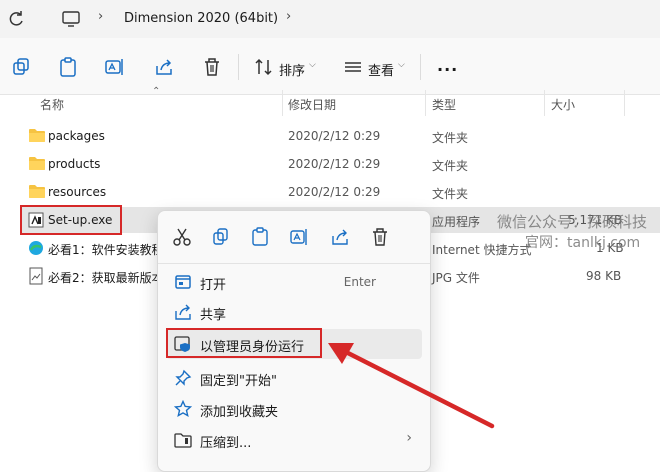 This screenshot has height=472, width=660. I want to click on sort-button, so click(264, 67).